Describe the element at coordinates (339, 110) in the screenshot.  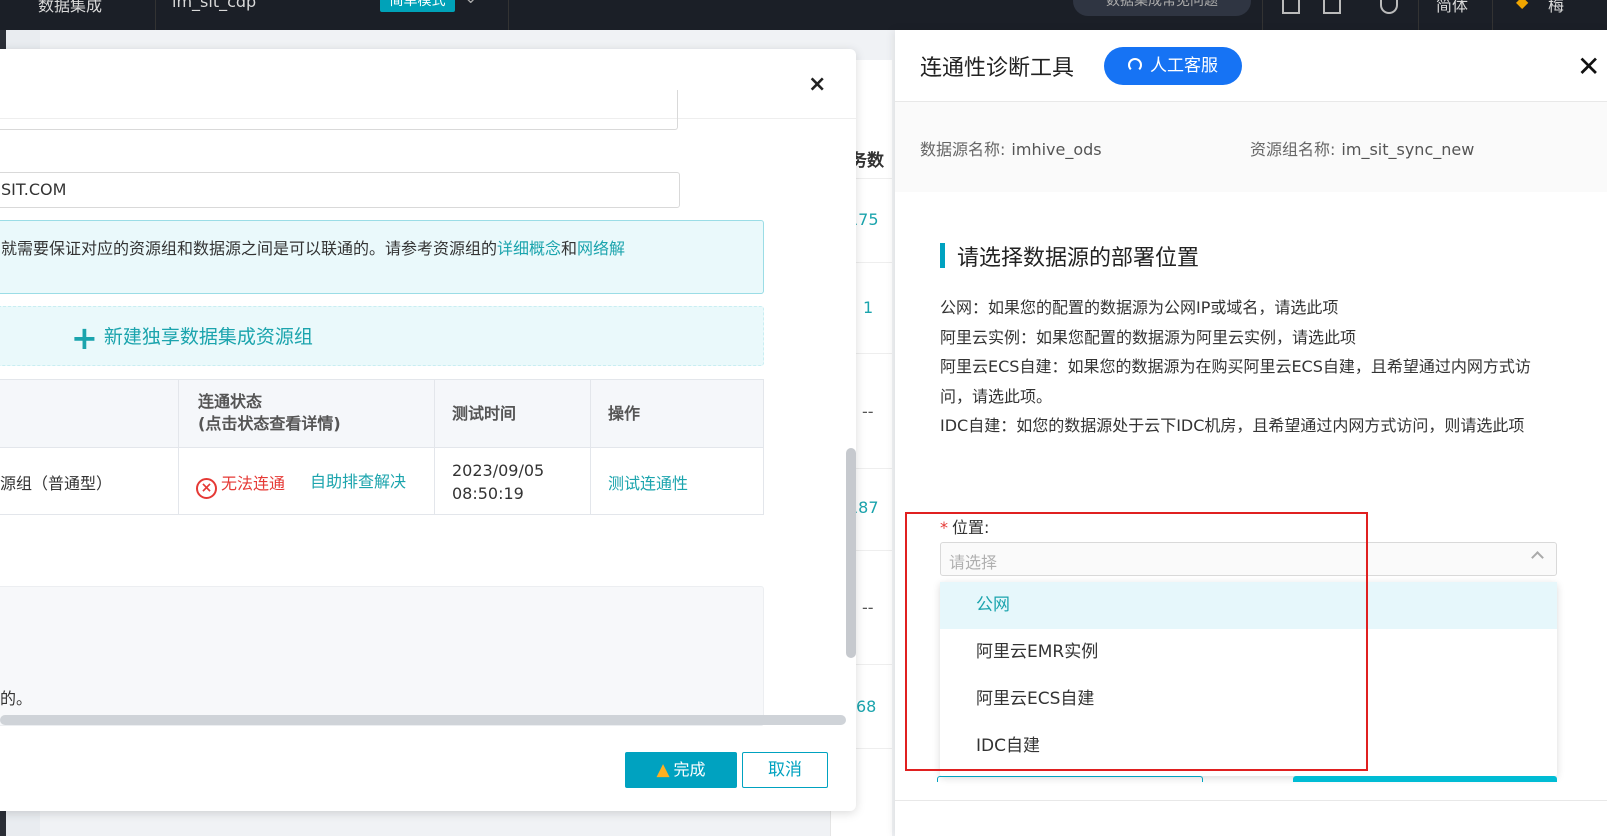
I see `select-field` at that location.